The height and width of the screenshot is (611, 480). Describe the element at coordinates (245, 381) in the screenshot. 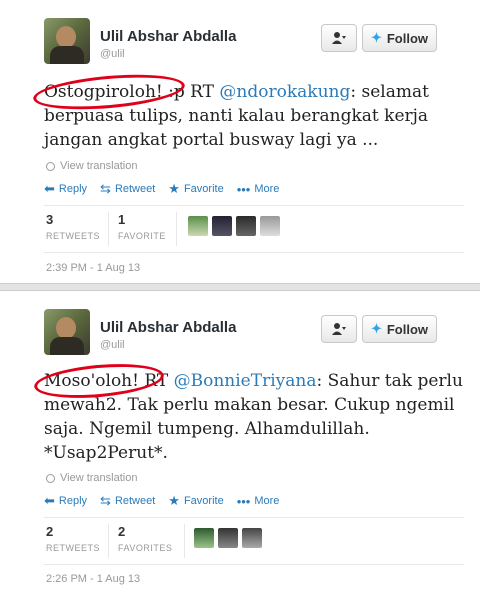

I see `mention-link: @BonnieTriyana` at that location.